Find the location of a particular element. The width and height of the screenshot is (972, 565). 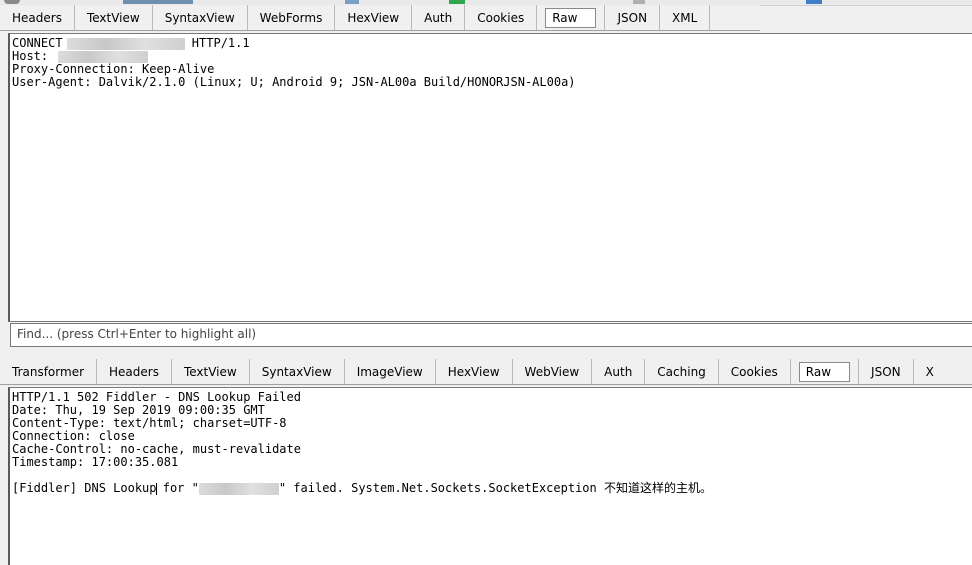

tab-xml: X is located at coordinates (930, 371).